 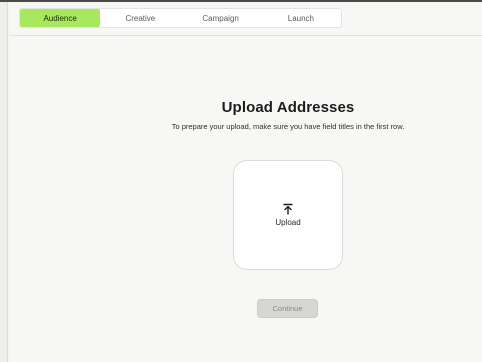 What do you see at coordinates (287, 308) in the screenshot?
I see `continue-button: Continue` at bounding box center [287, 308].